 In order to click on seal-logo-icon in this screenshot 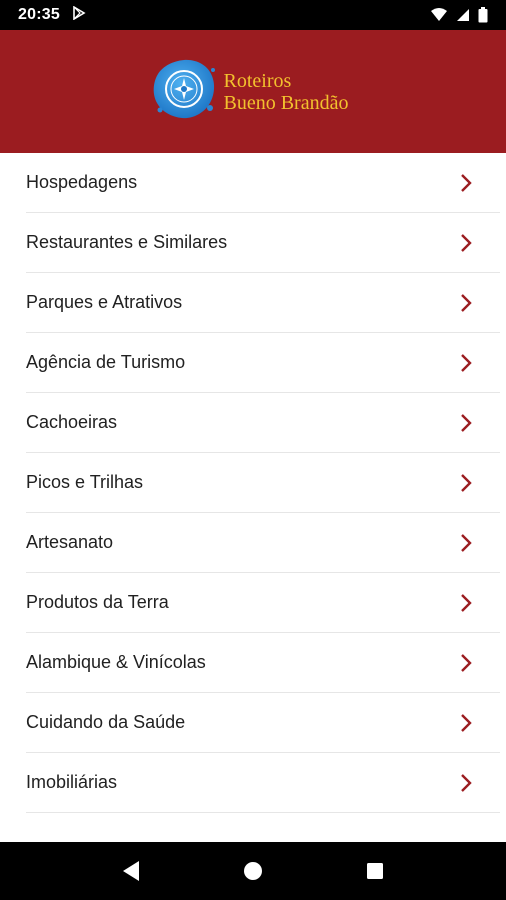, I will do `click(184, 91)`.